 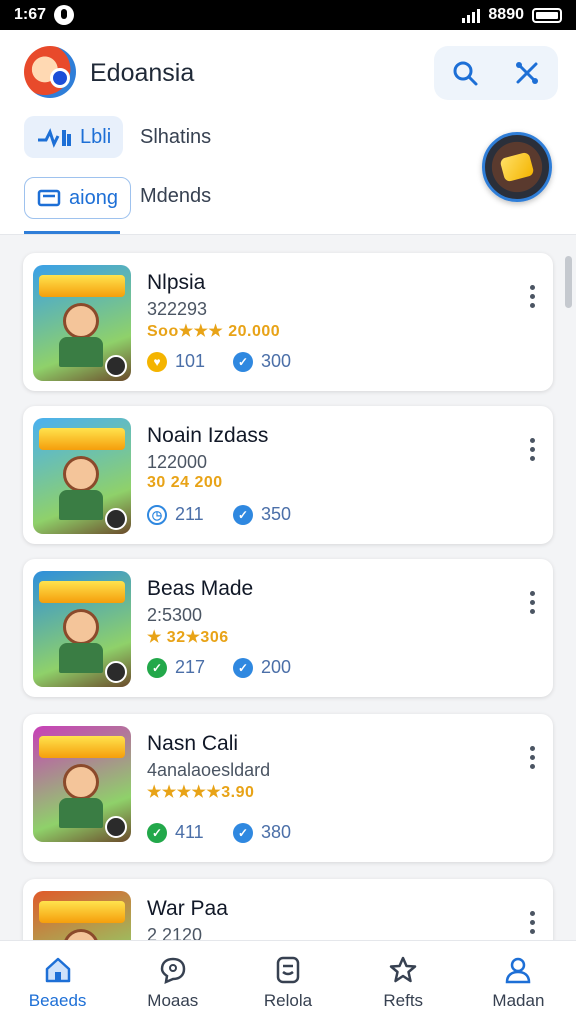 What do you see at coordinates (288, 15) in the screenshot?
I see `status-bar: 1:67 8890` at bounding box center [288, 15].